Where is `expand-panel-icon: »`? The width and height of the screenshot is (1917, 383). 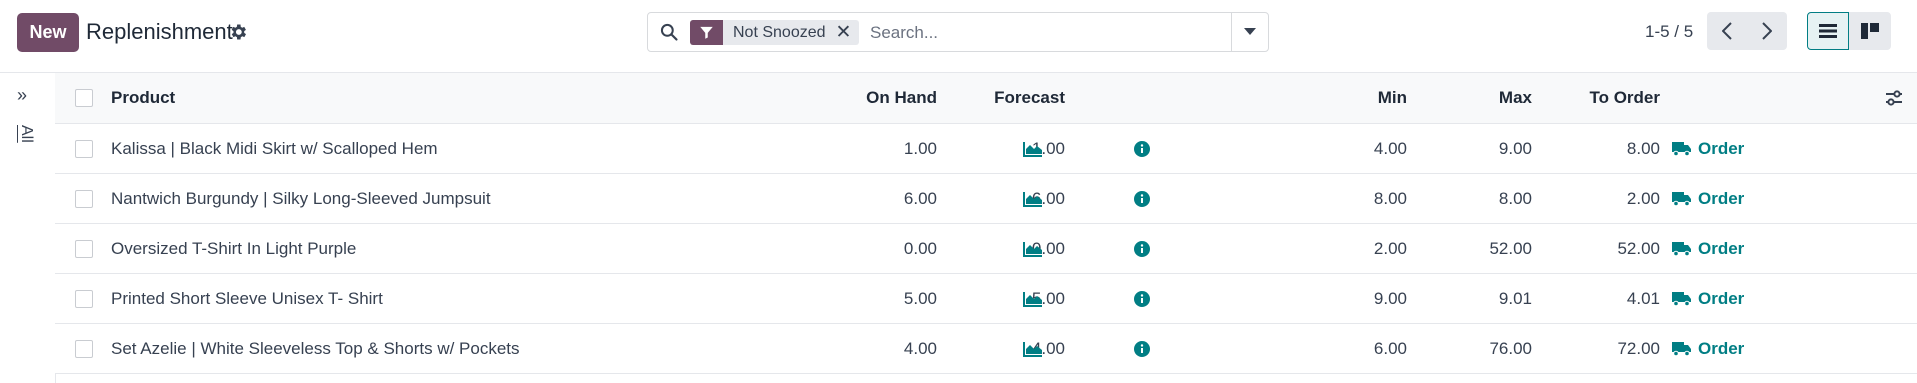
expand-panel-icon: » is located at coordinates (22, 95).